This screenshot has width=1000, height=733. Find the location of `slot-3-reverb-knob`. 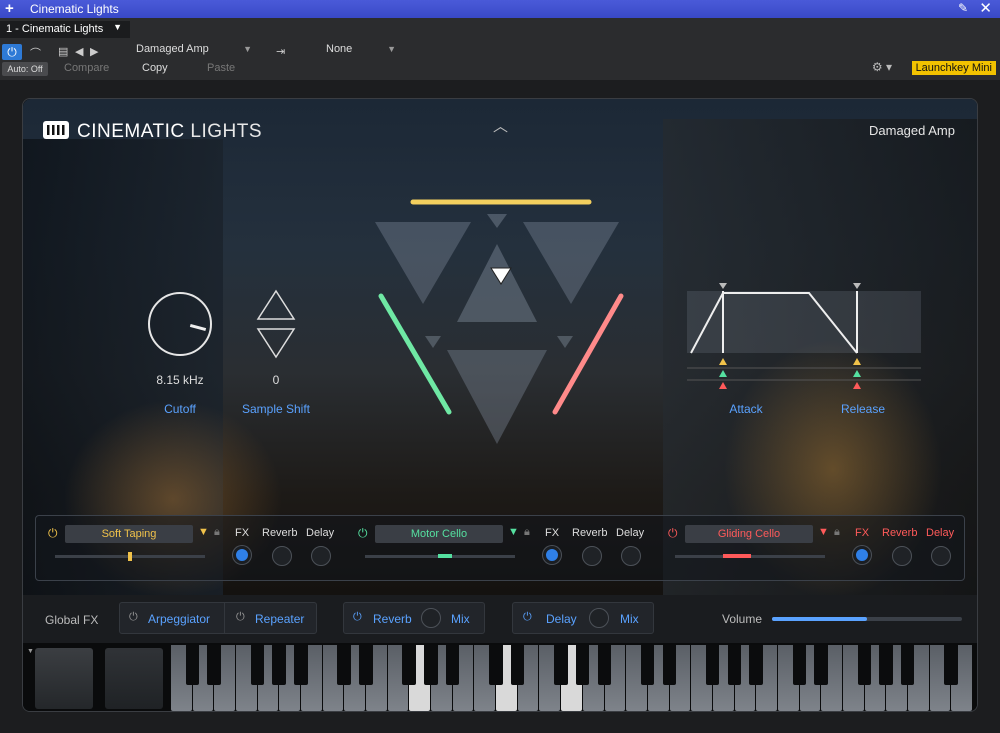

slot-3-reverb-knob is located at coordinates (902, 556).